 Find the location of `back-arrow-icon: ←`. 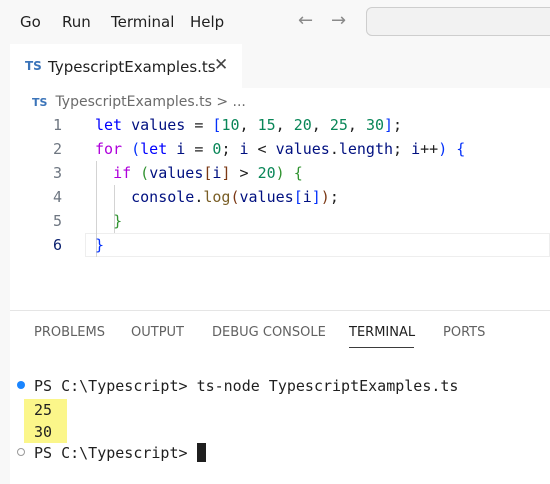

back-arrow-icon: ← is located at coordinates (305, 20).